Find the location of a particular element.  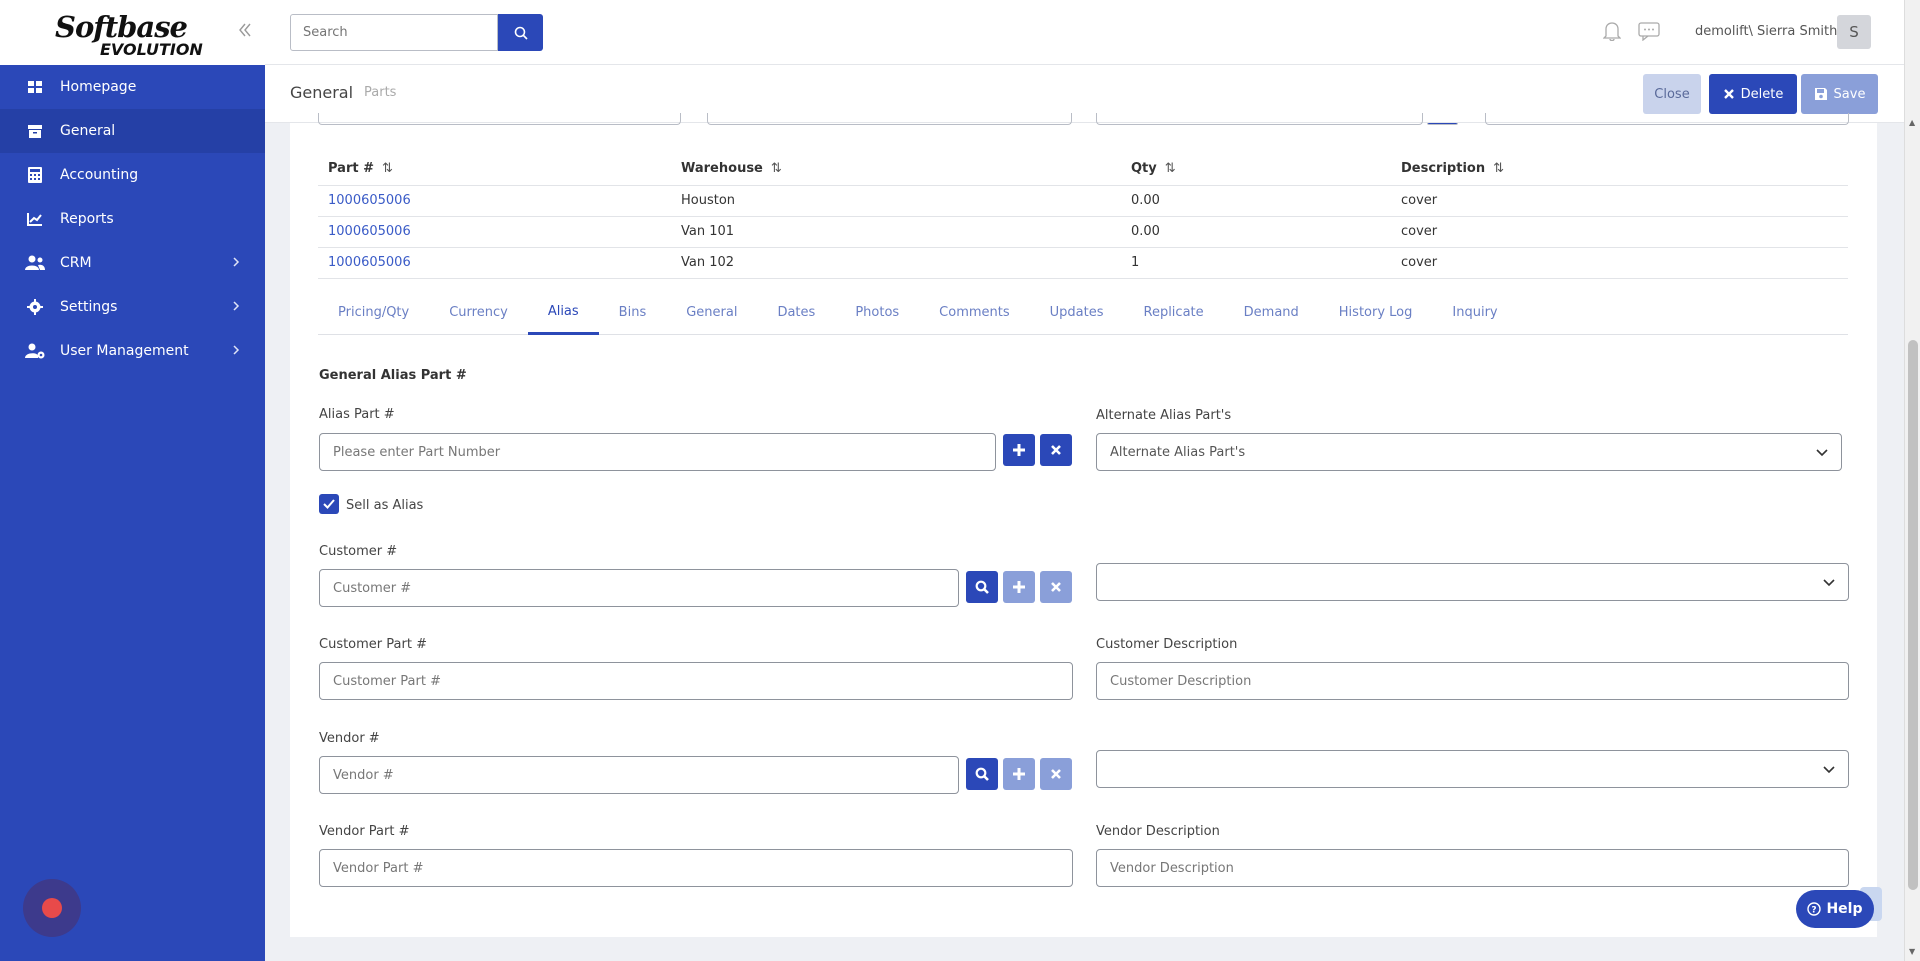

tab-updates: Updates is located at coordinates (1077, 312).